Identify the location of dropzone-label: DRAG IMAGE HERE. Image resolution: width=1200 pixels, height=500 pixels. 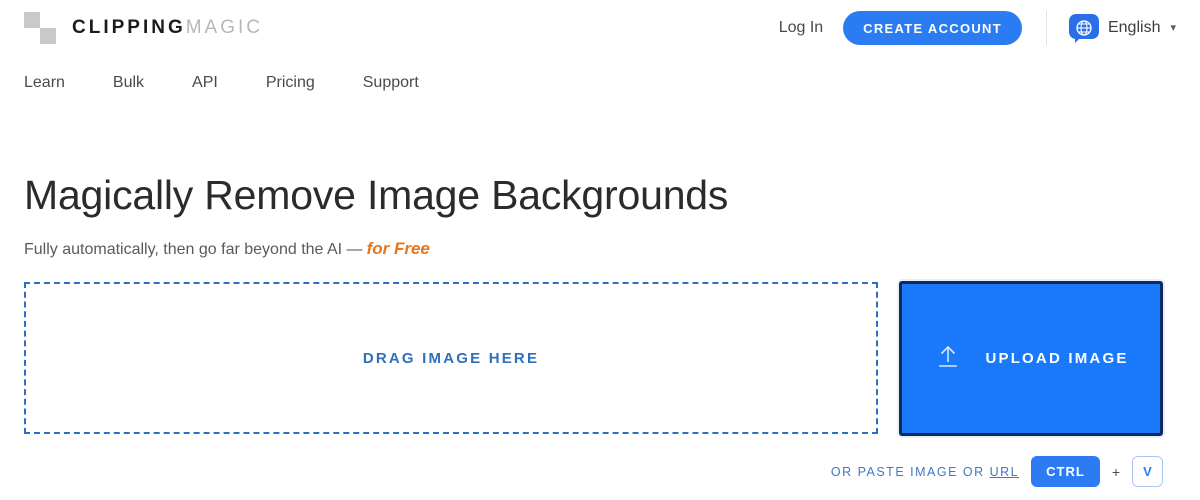
(451, 358).